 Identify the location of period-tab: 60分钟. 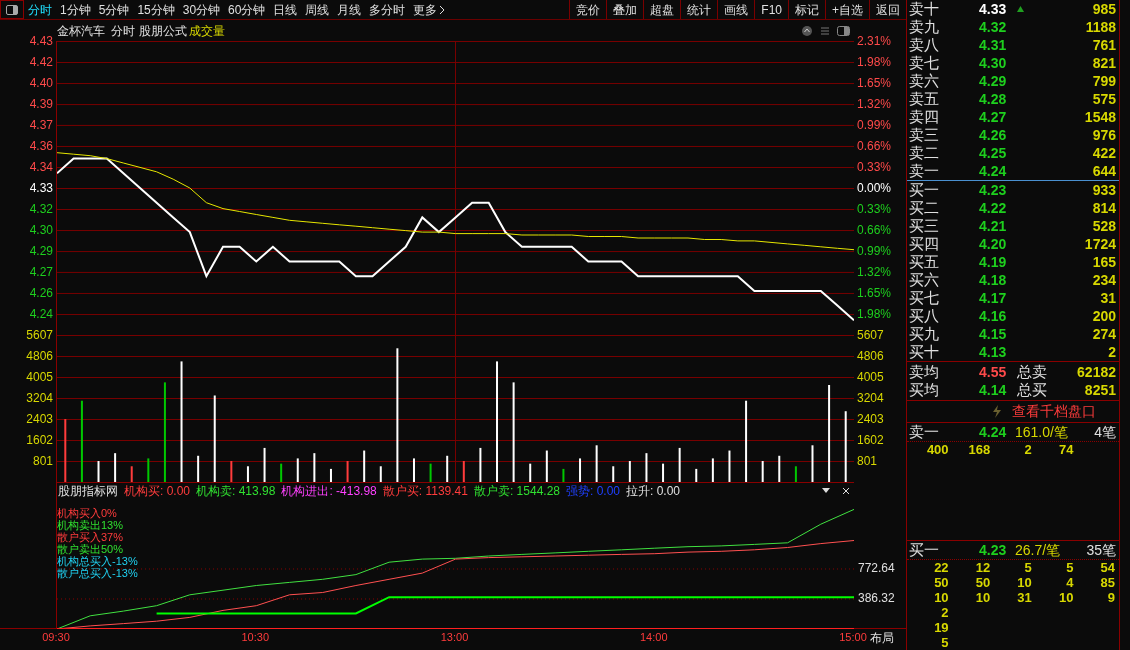
(247, 9).